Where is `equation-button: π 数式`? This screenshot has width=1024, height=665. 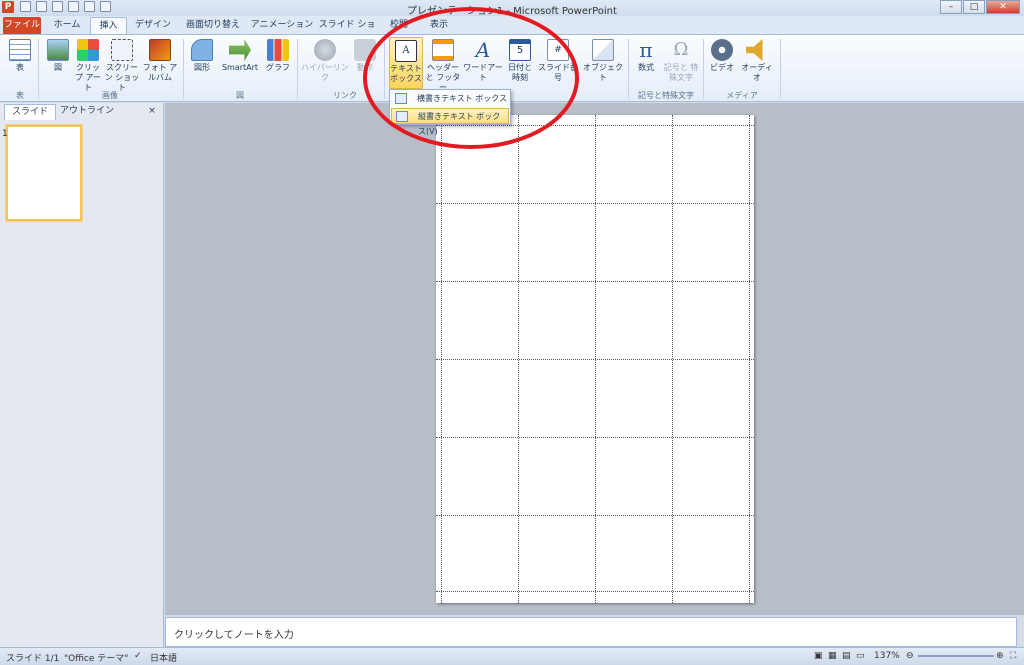
equation-button: π 数式 is located at coordinates (646, 55).